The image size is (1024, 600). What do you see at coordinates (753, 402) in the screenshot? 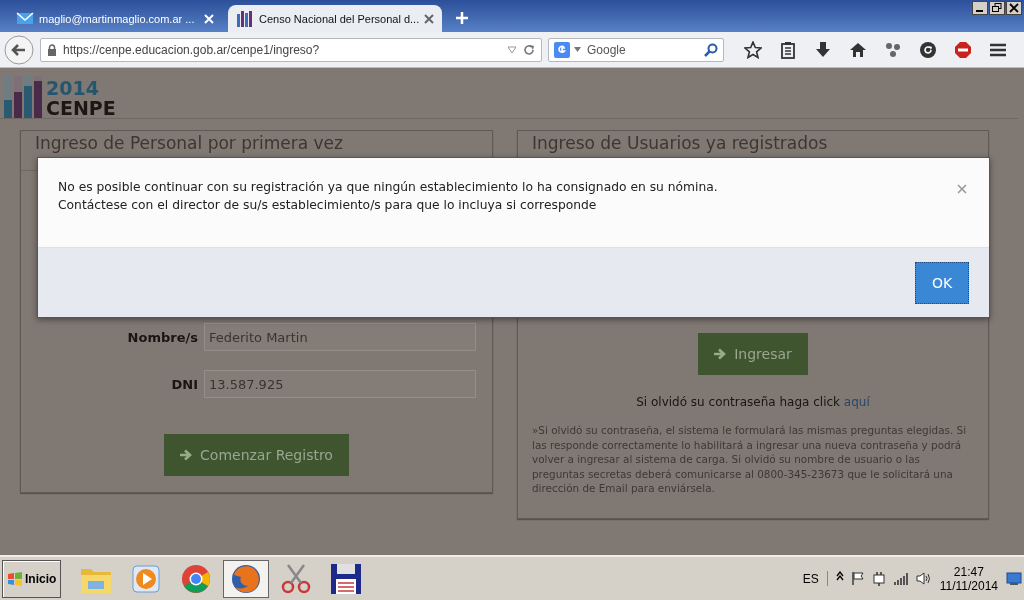
I see `forgot-password-text: Si olvidó su contraseña haga click aquí` at bounding box center [753, 402].